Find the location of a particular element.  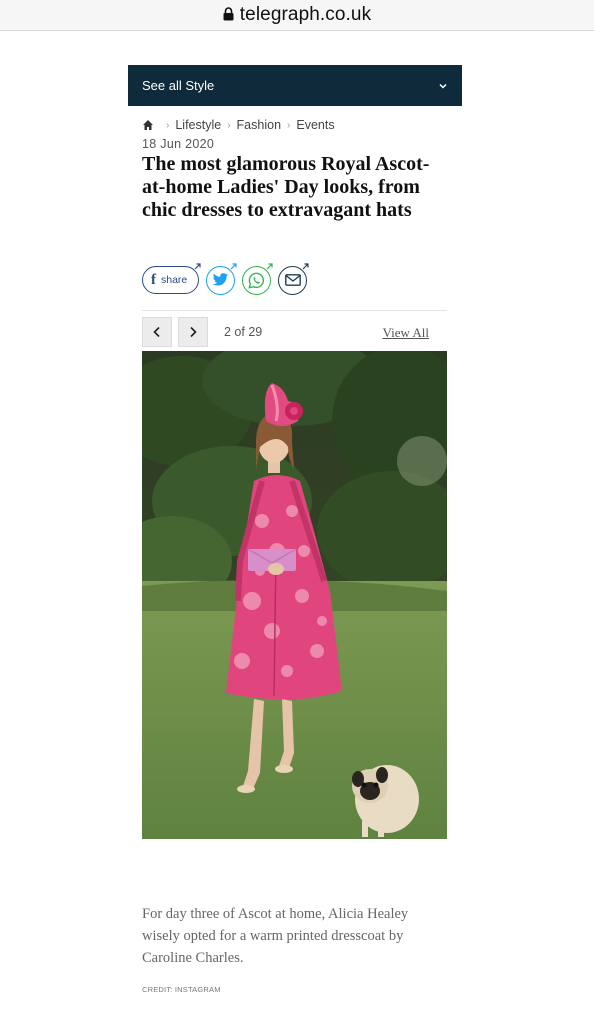

view-all-link: View All is located at coordinates (405, 333).